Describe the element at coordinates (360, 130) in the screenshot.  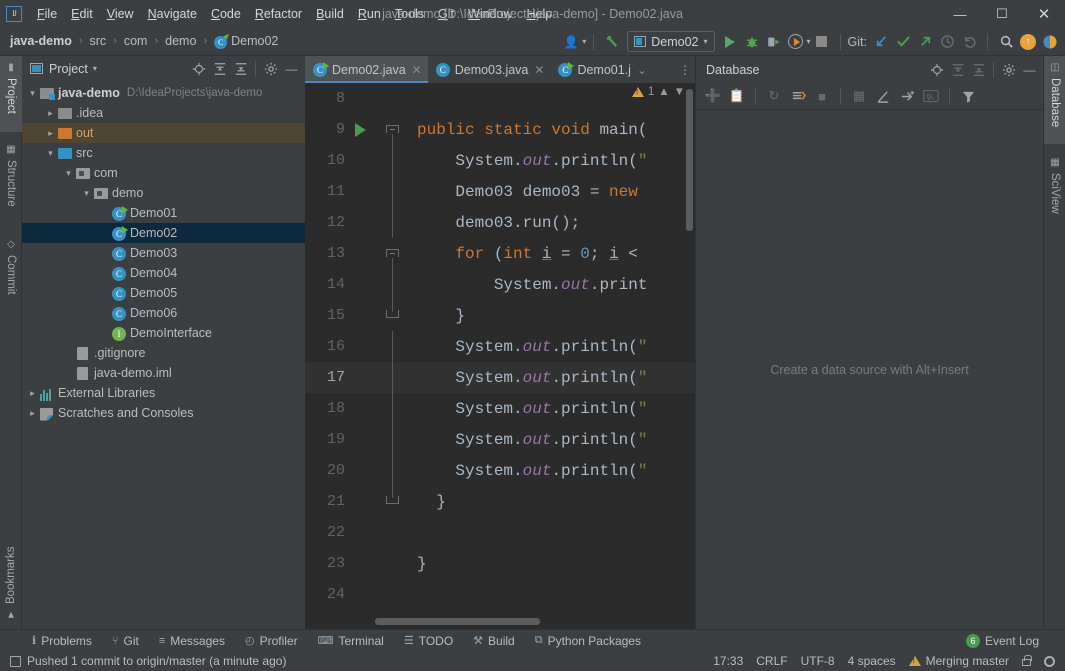
I see `run-gutter-icon` at that location.